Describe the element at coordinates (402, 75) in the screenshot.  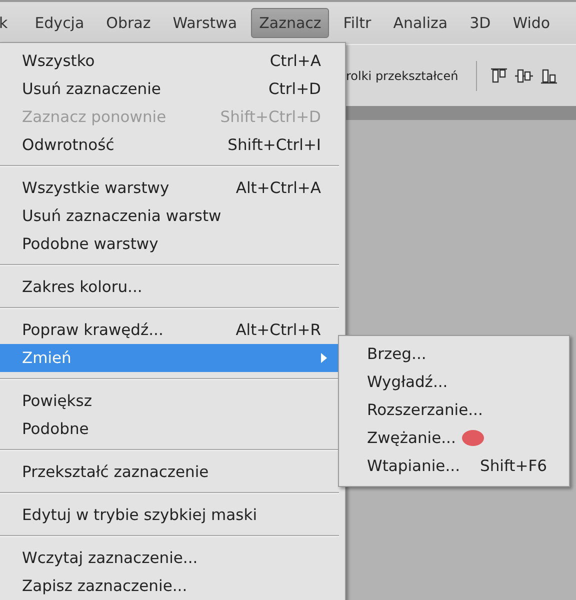
I see `option-label: rolki przekształceń` at that location.